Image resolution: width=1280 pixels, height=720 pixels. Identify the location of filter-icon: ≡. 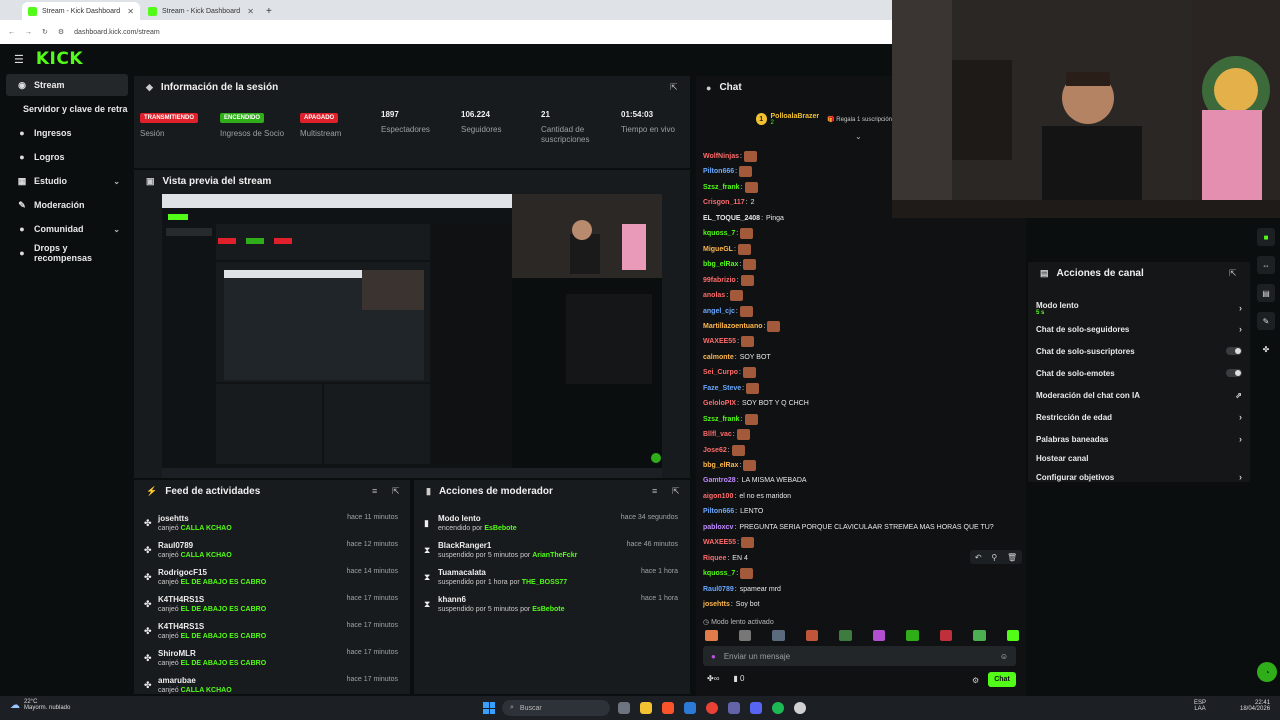
(374, 491).